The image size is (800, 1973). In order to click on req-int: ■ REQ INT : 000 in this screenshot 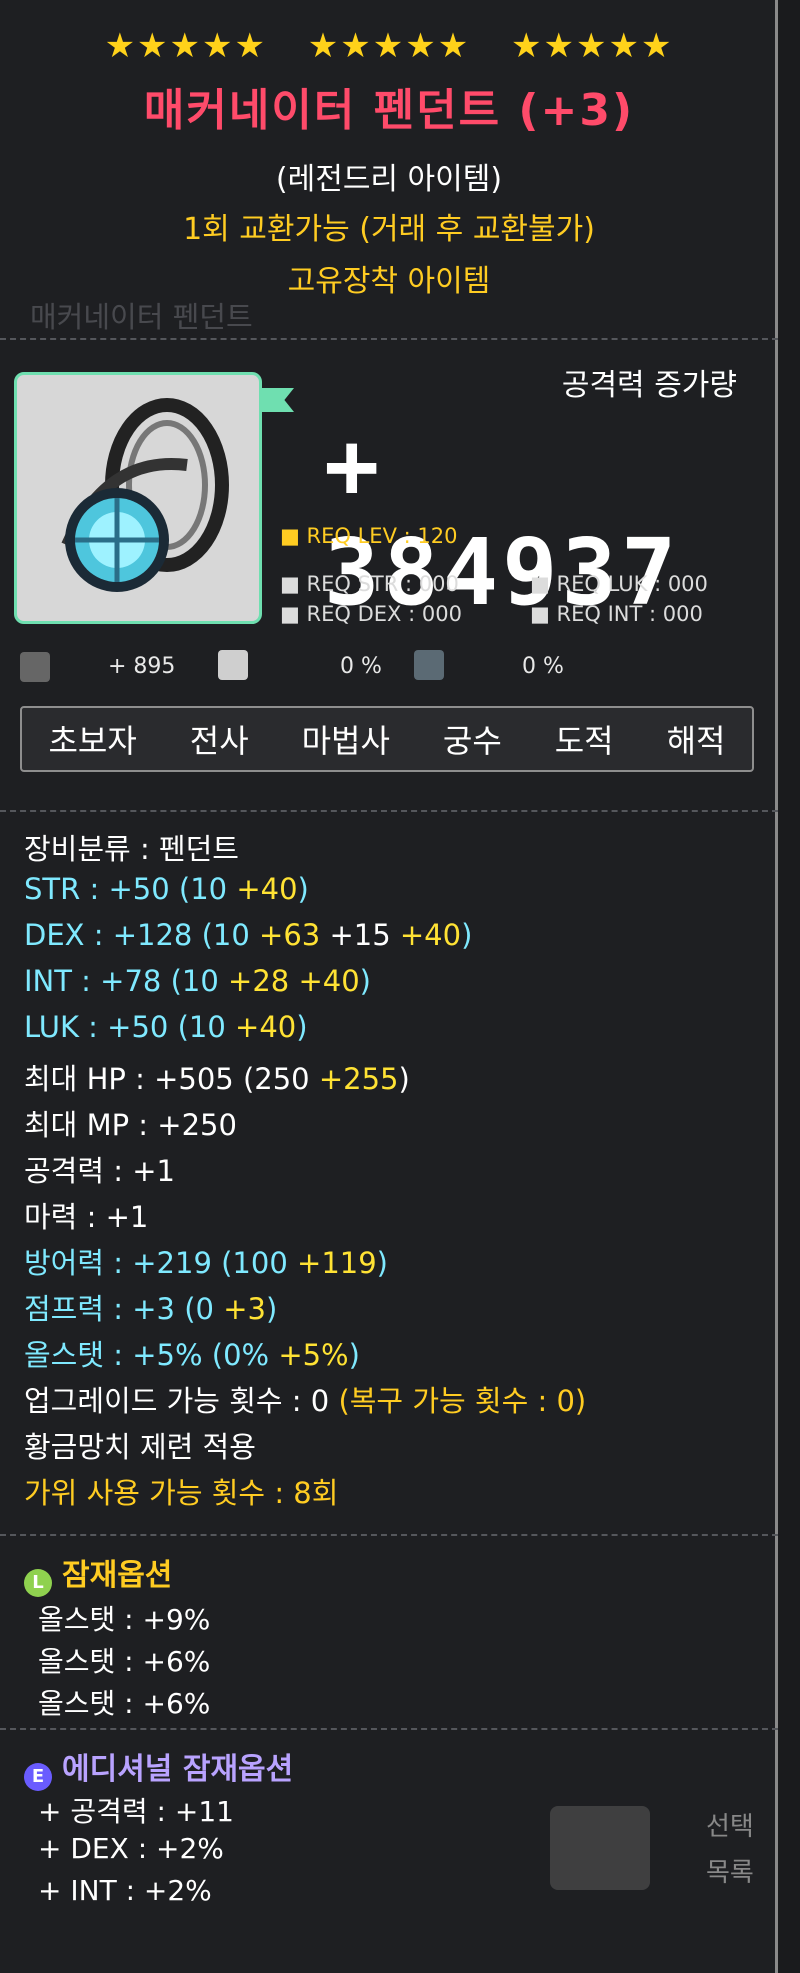, I will do `click(616, 614)`.